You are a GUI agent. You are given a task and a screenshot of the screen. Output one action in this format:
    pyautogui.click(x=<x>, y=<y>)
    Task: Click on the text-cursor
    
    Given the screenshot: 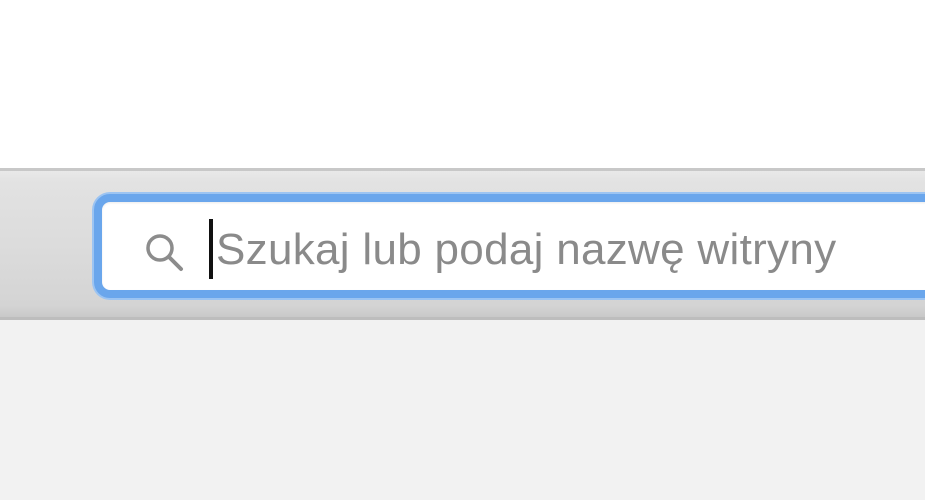 What is the action you would take?
    pyautogui.click(x=211, y=249)
    